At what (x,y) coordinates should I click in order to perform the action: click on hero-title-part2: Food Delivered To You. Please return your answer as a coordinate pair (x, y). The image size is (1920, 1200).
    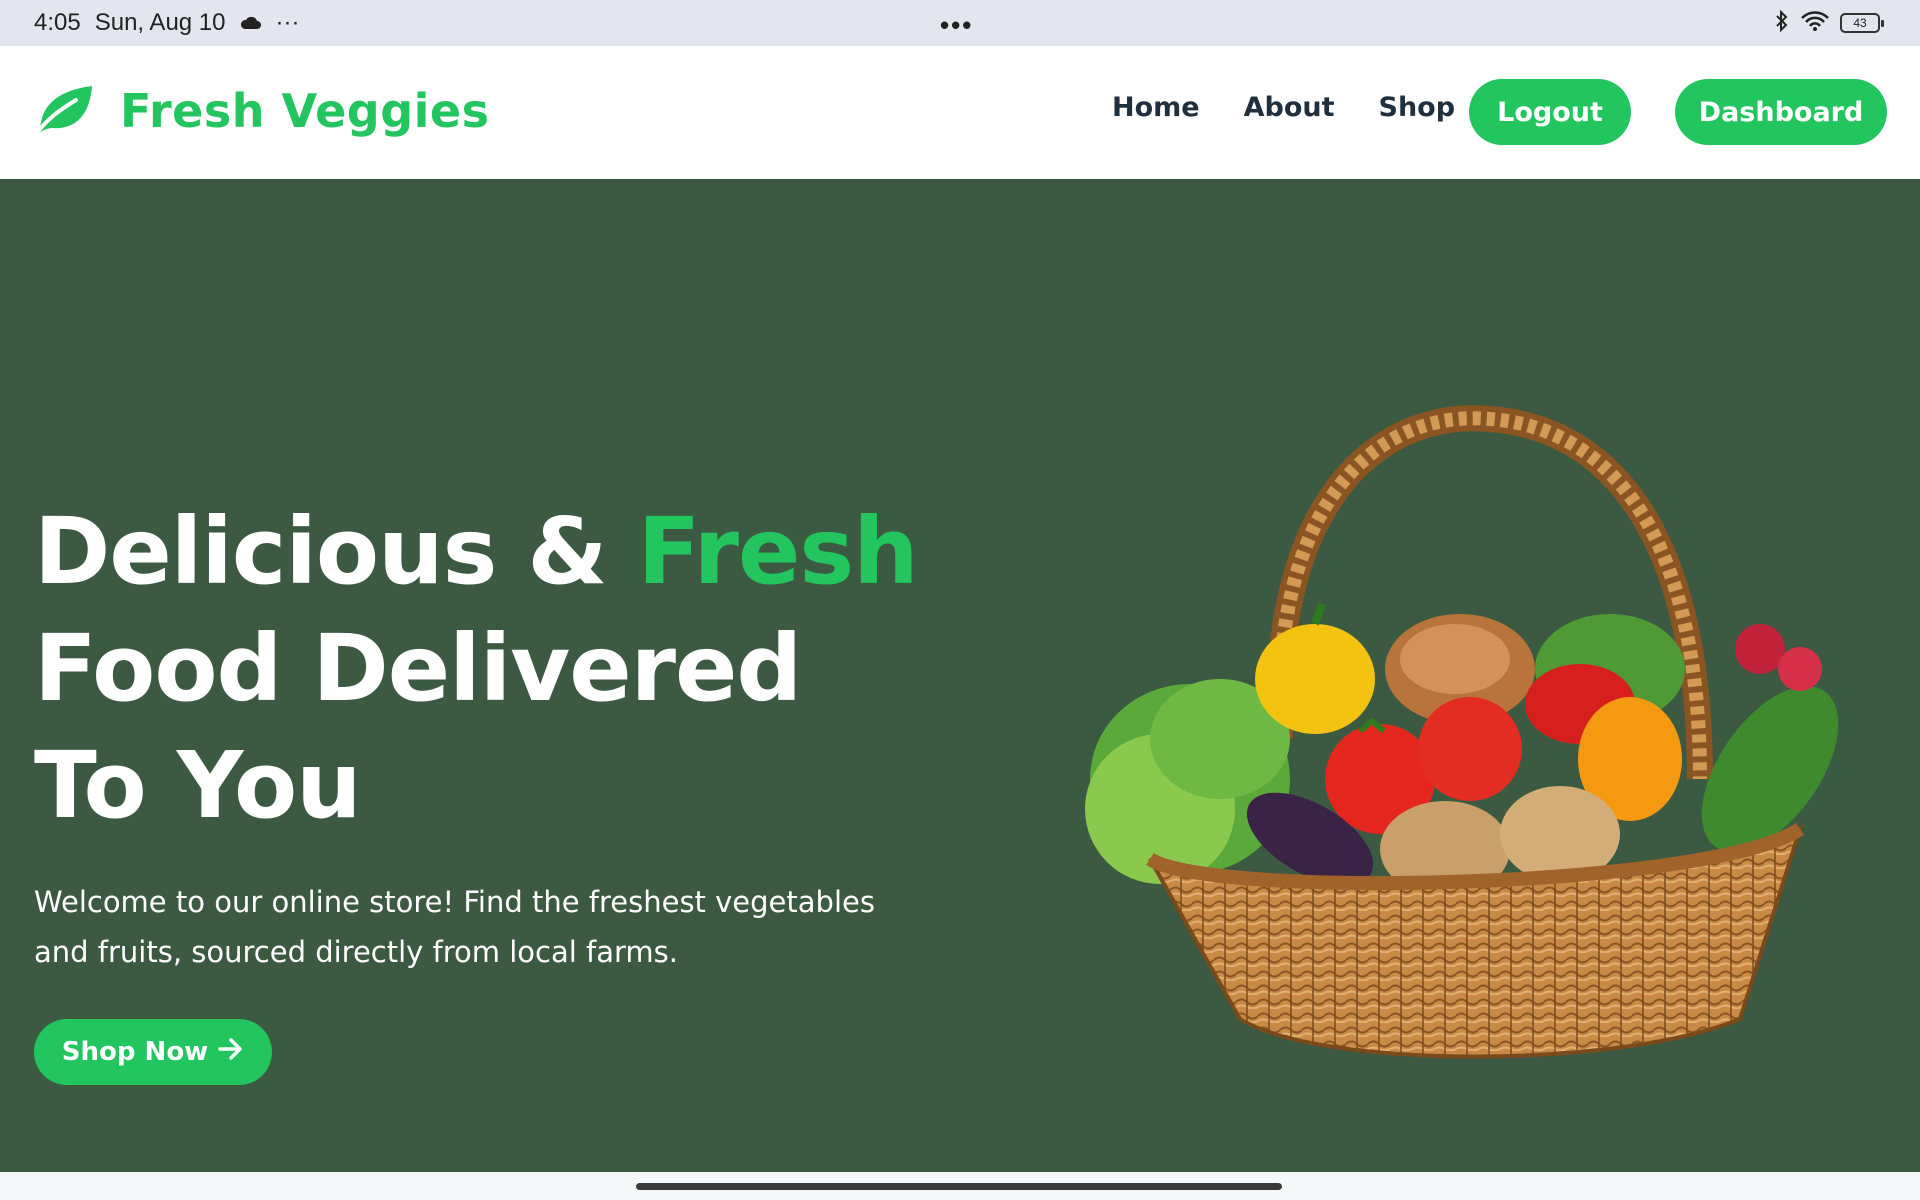
    Looking at the image, I should click on (418, 727).